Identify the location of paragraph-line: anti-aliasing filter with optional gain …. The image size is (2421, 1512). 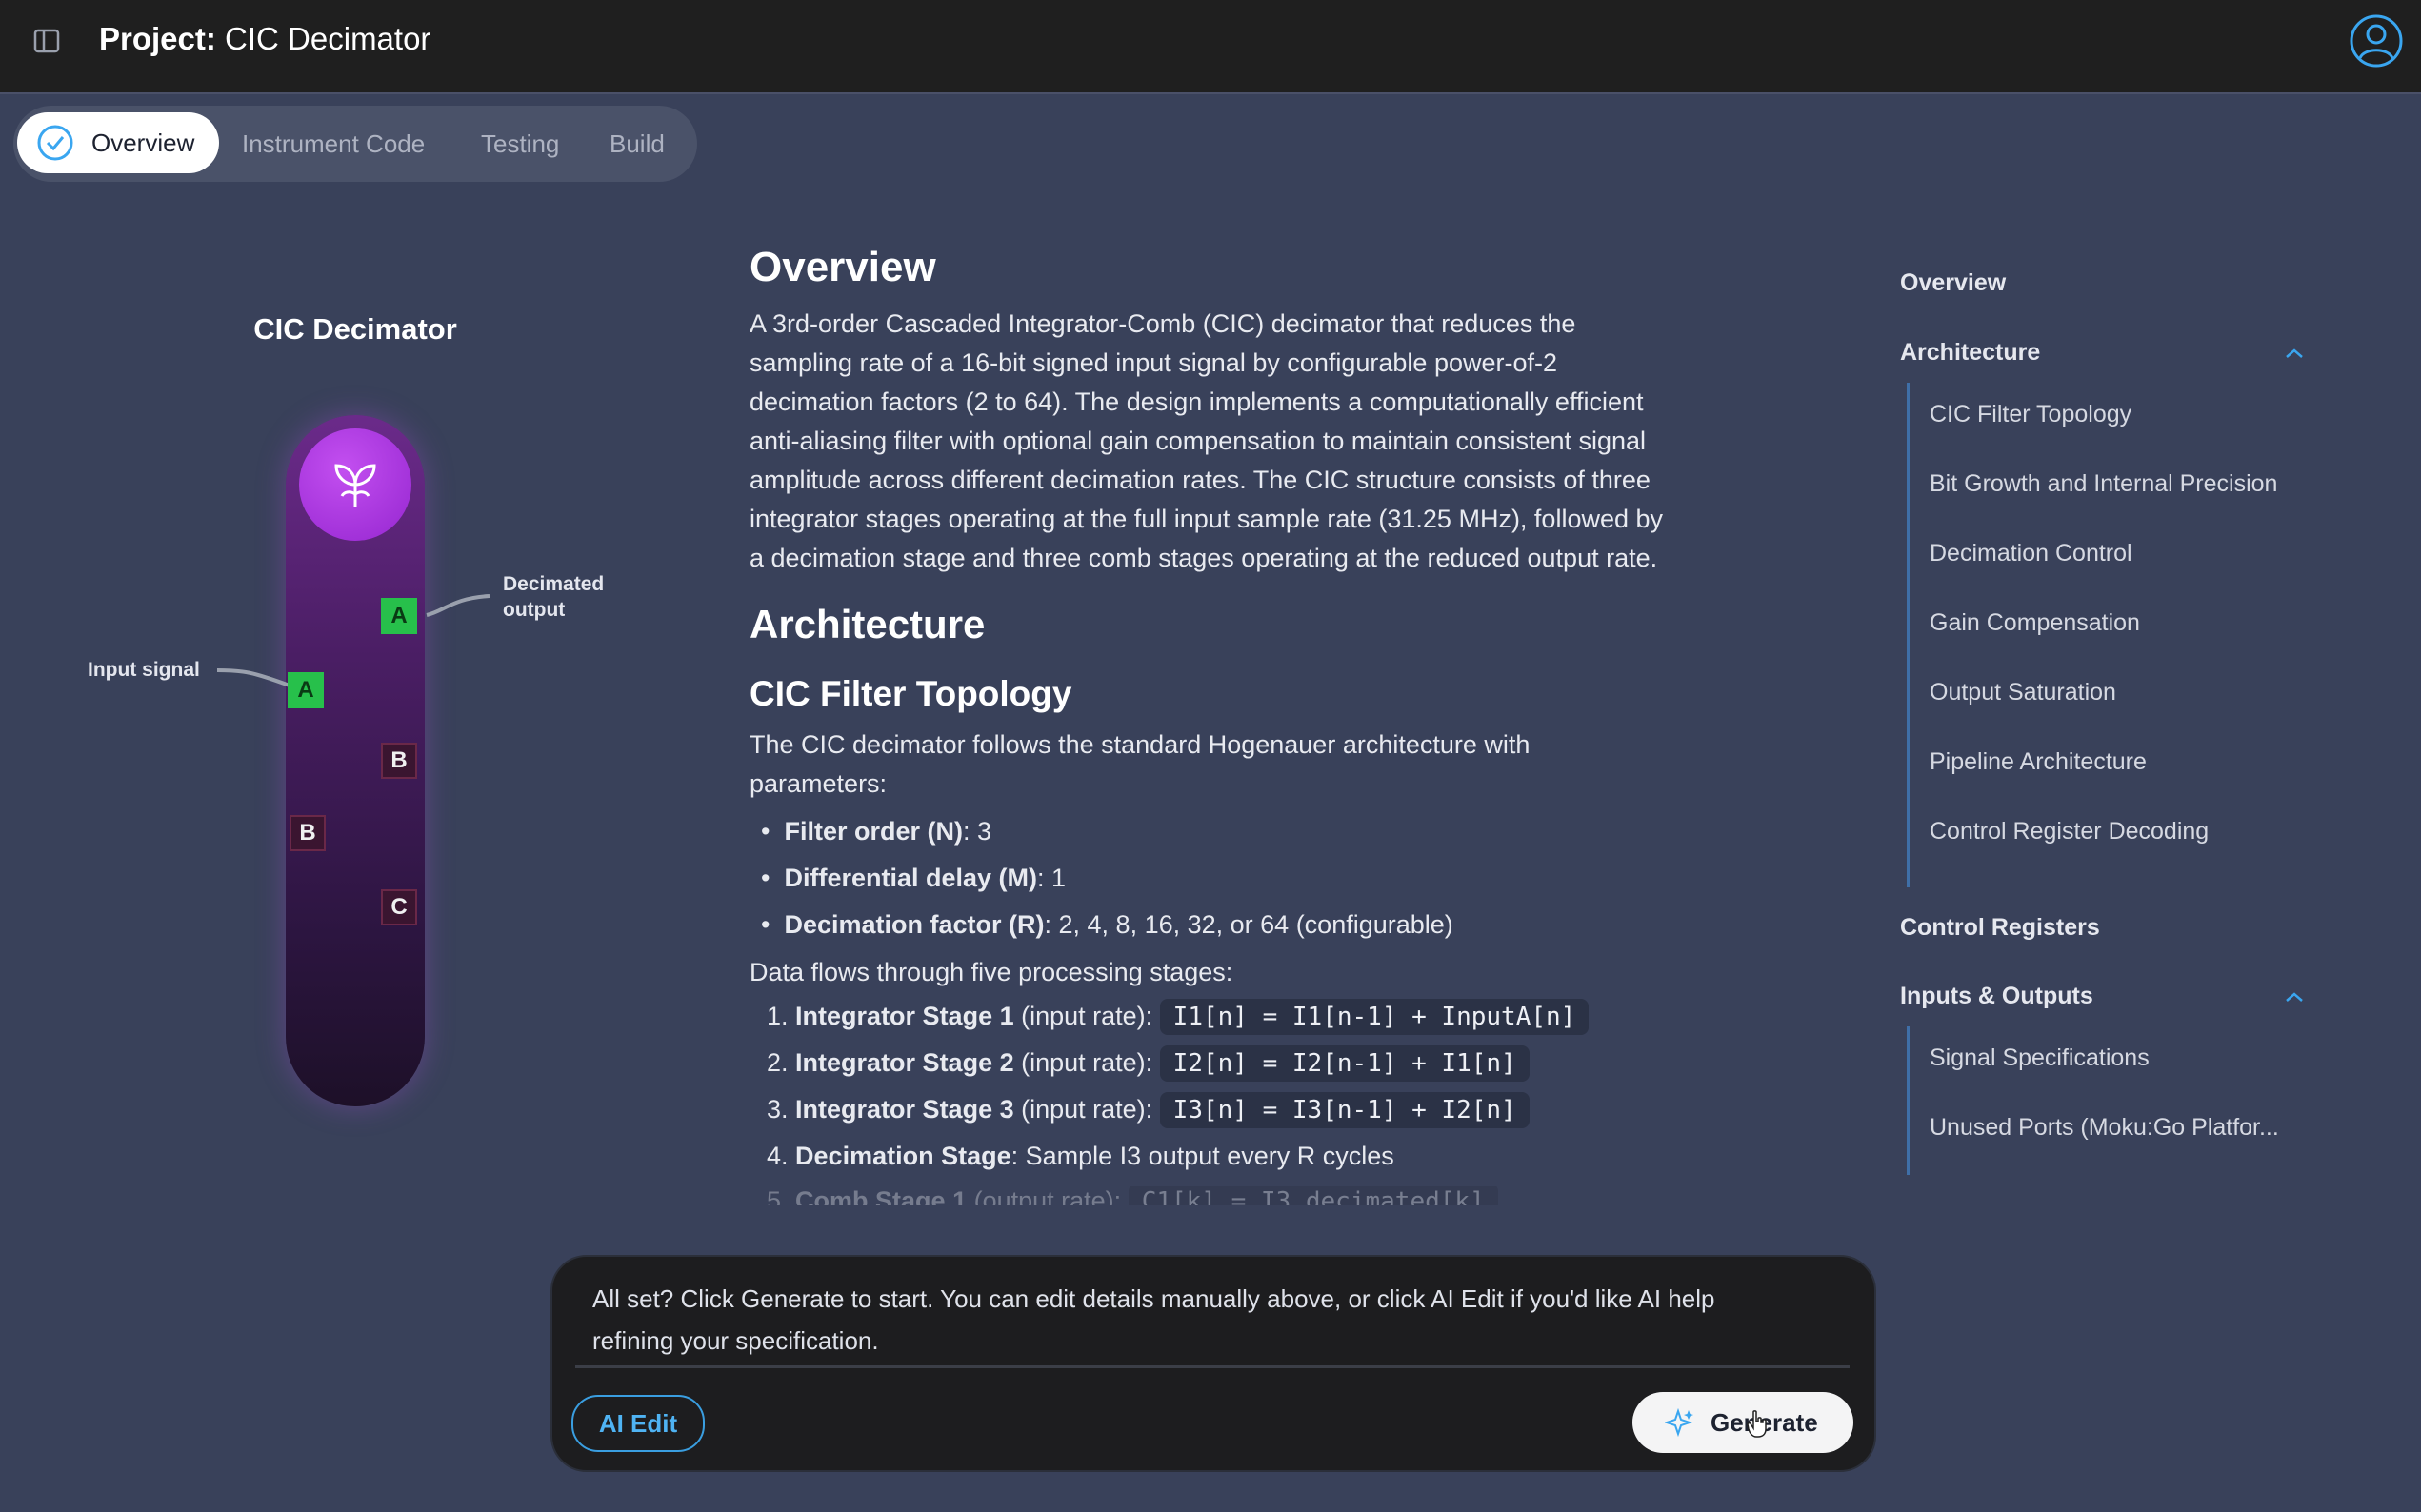
(1198, 441).